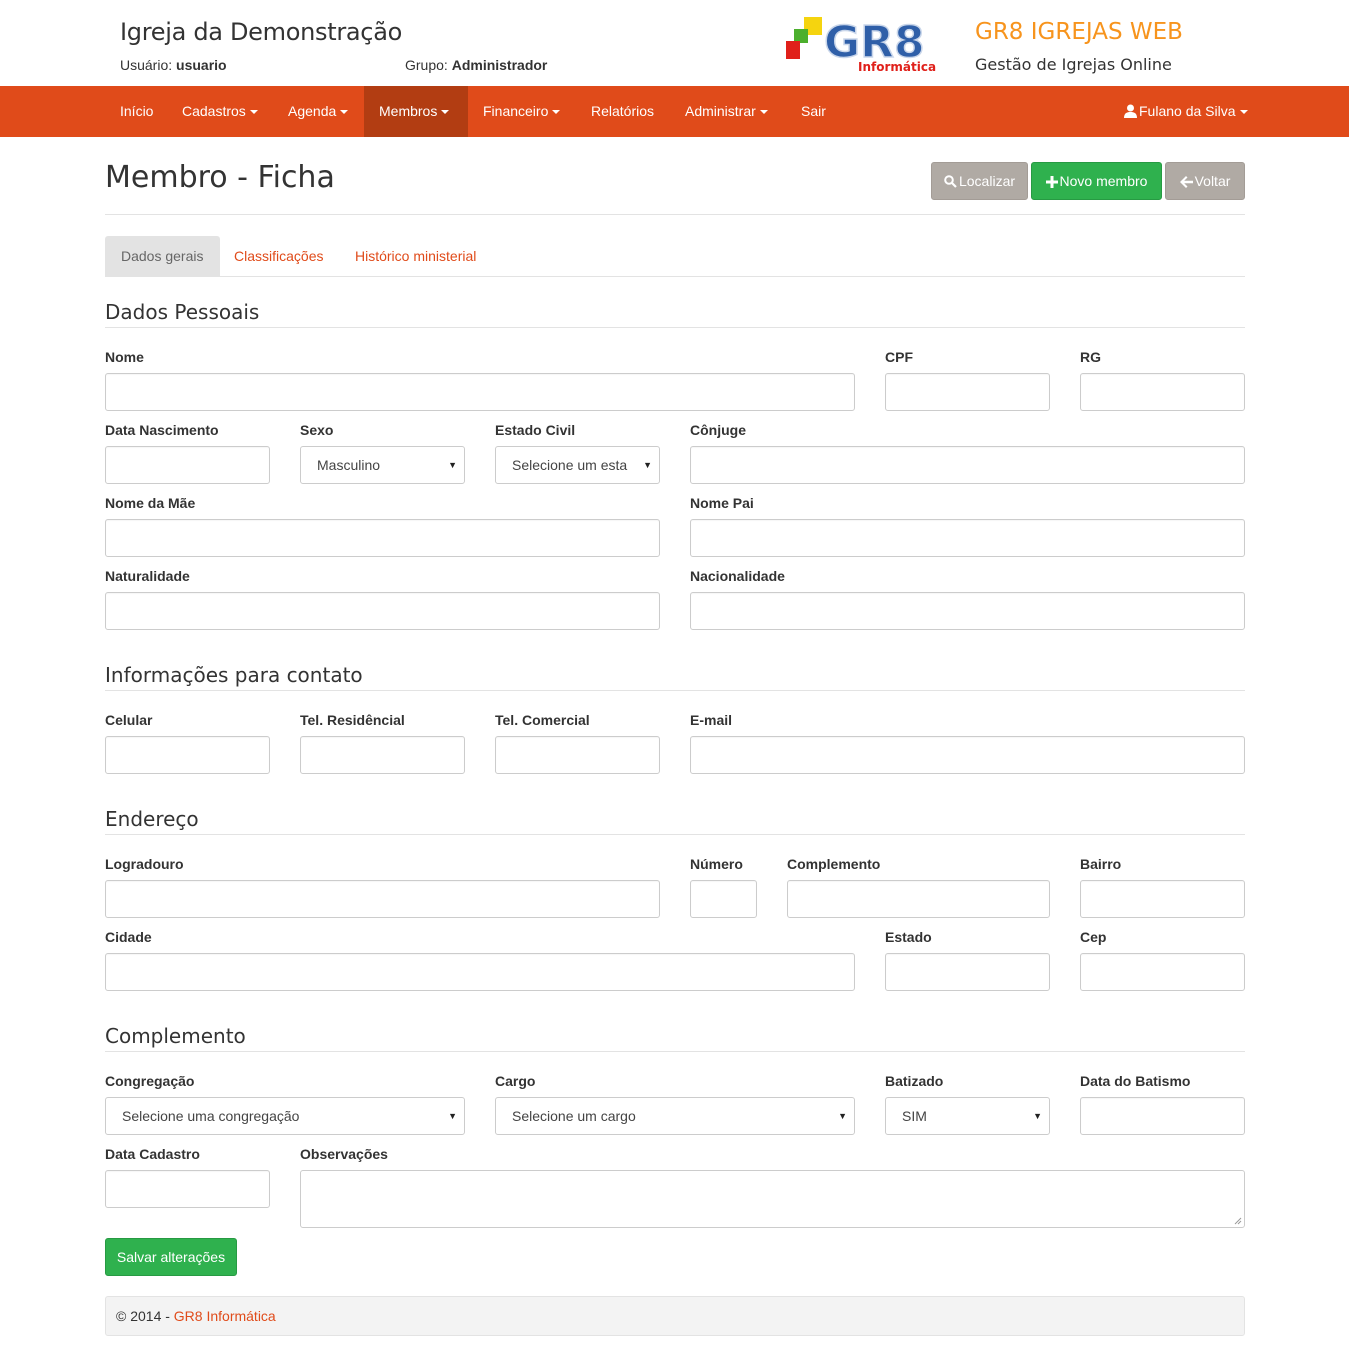 This screenshot has height=1356, width=1349. I want to click on cpf-label: CPF, so click(899, 357).